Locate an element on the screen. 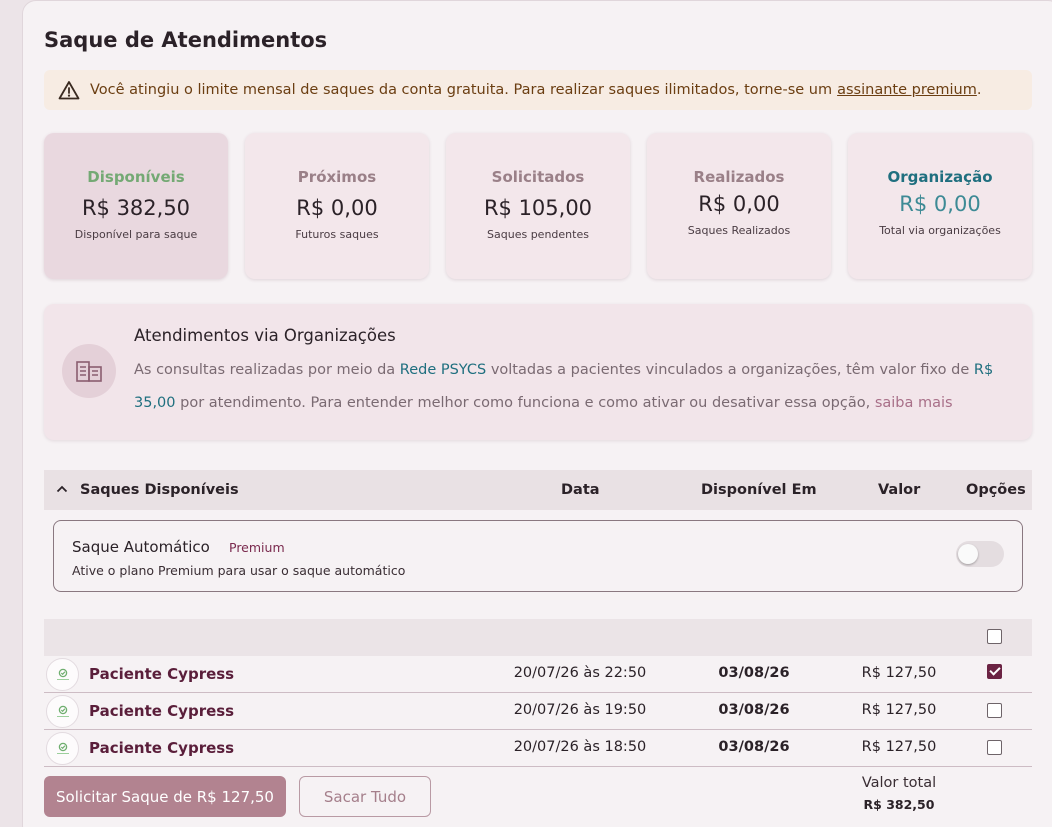 The image size is (1052, 827). card-sub: Total via organizações is located at coordinates (940, 230).